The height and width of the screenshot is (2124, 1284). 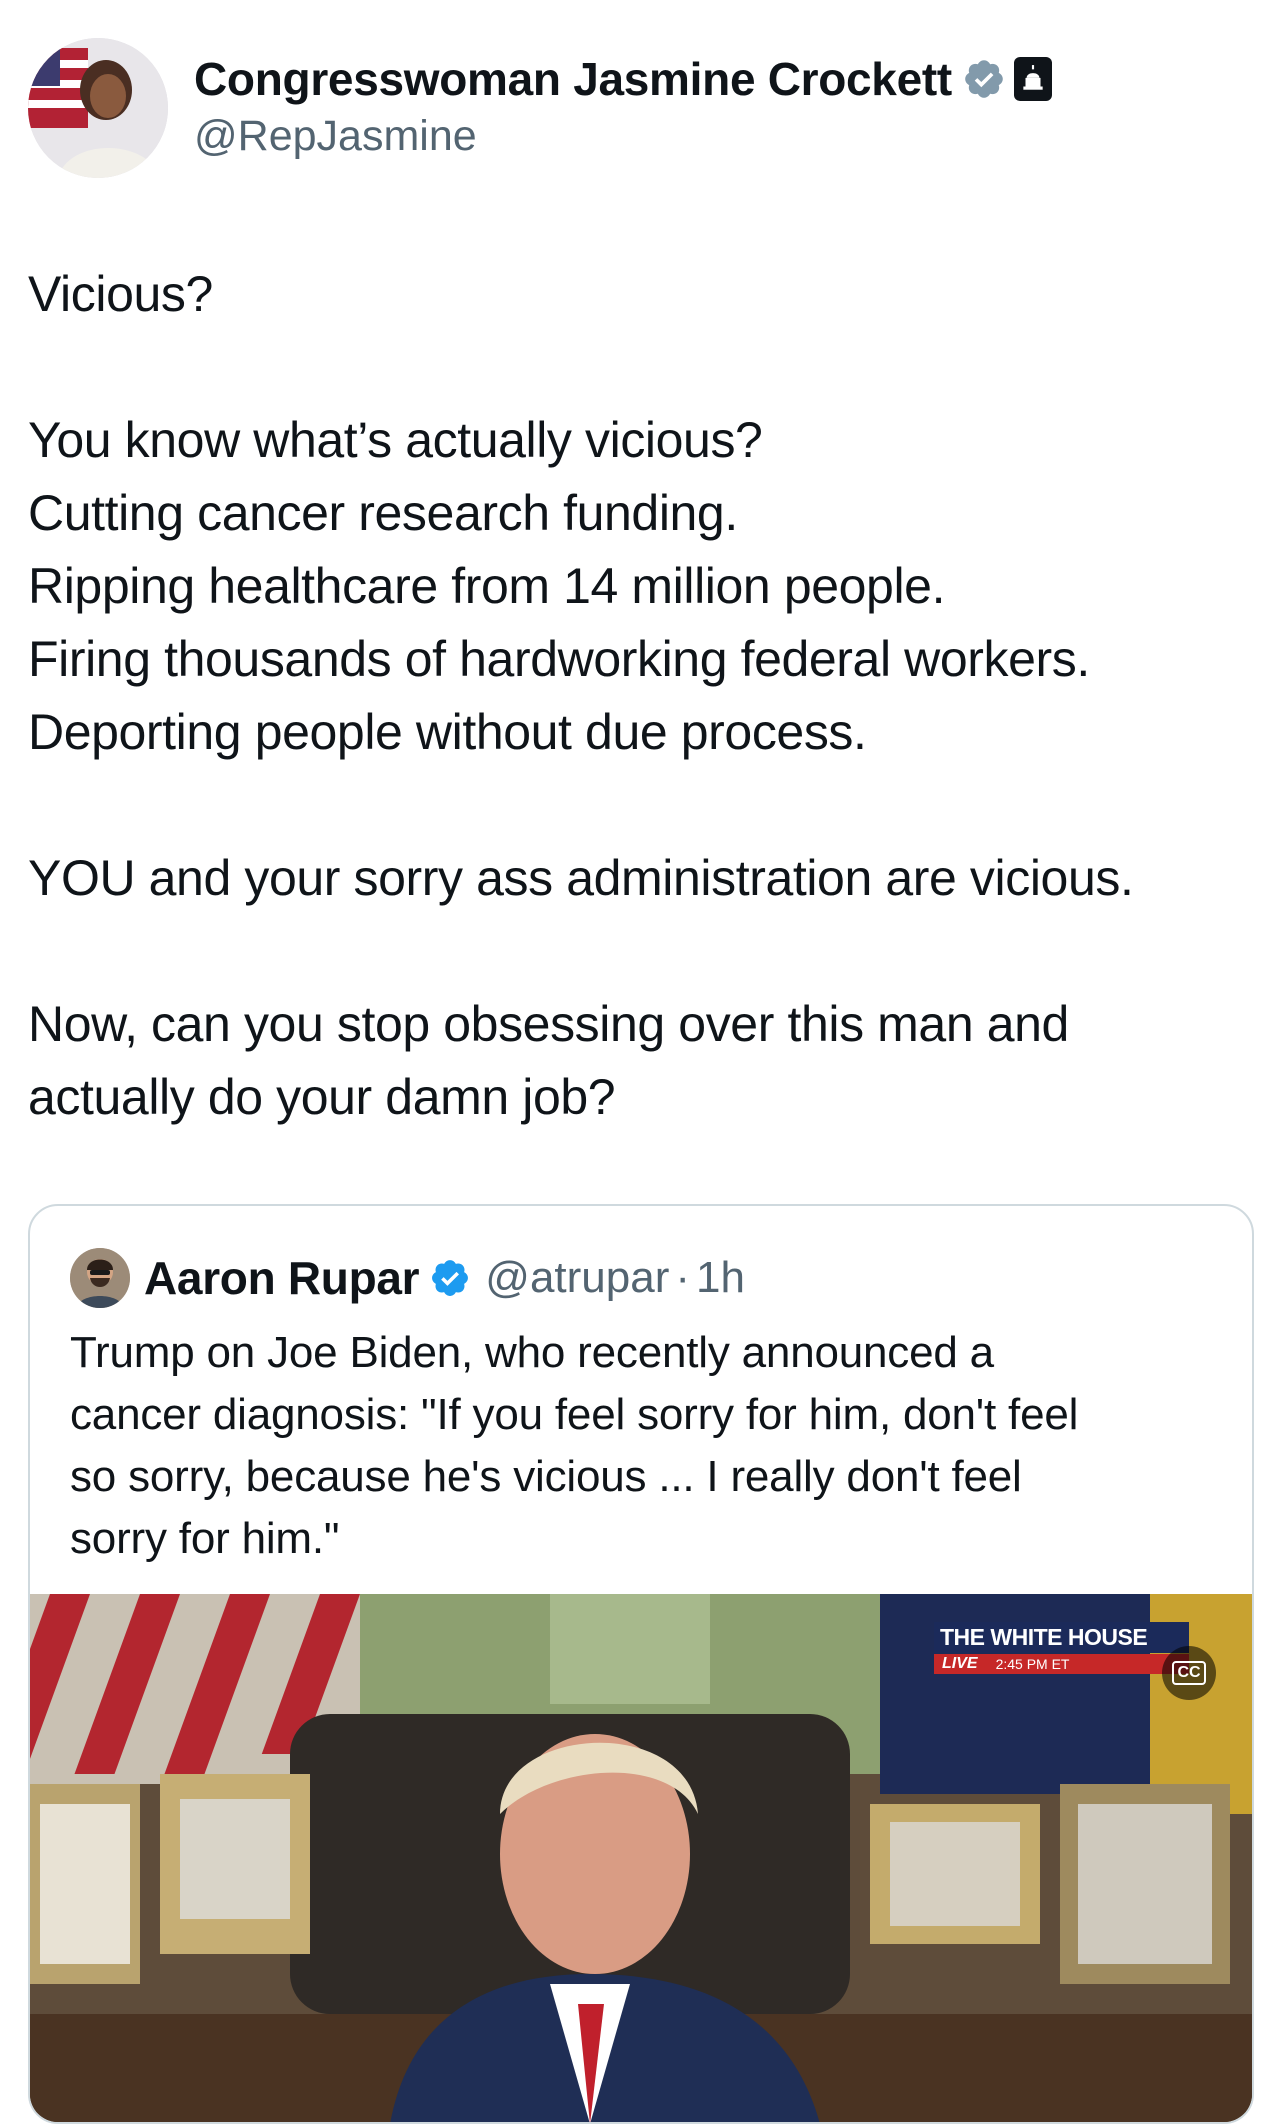 I want to click on author-display-name: Congresswoman Jasmine Crockett, so click(x=573, y=79).